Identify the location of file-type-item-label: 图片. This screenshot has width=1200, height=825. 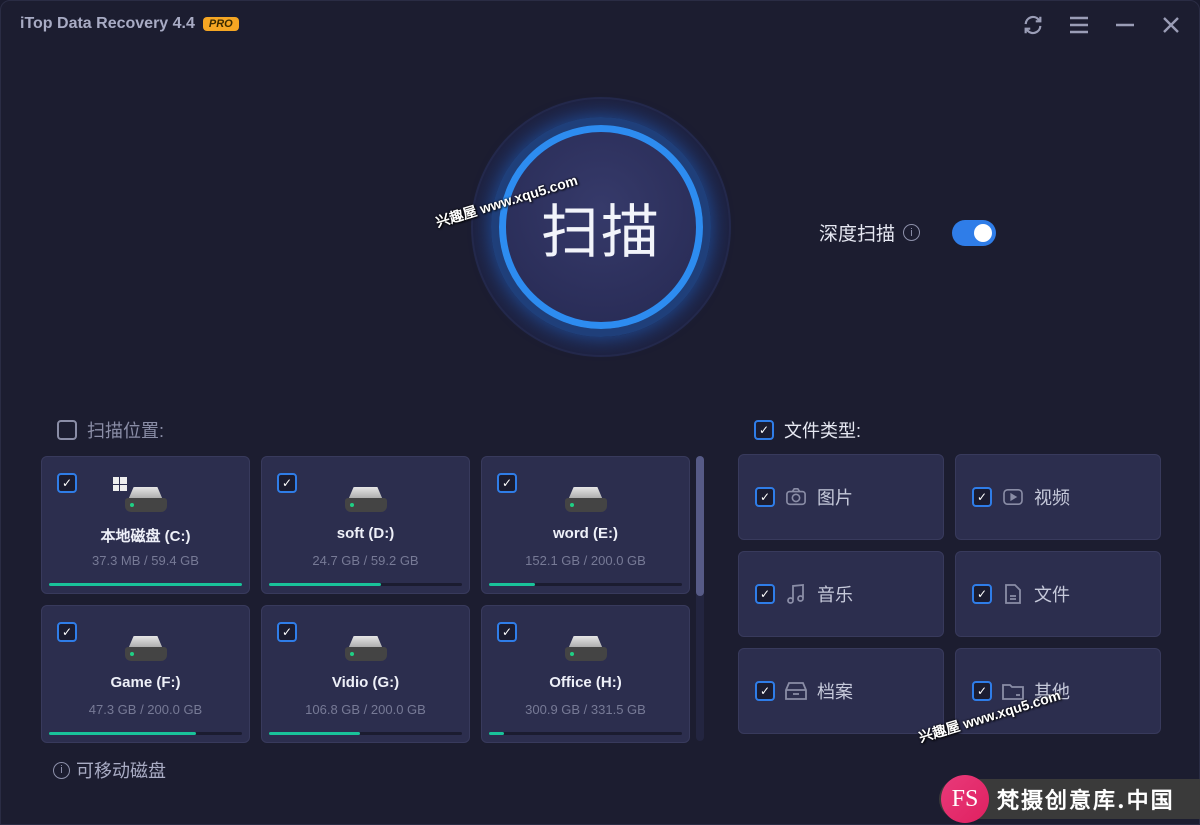
(835, 498).